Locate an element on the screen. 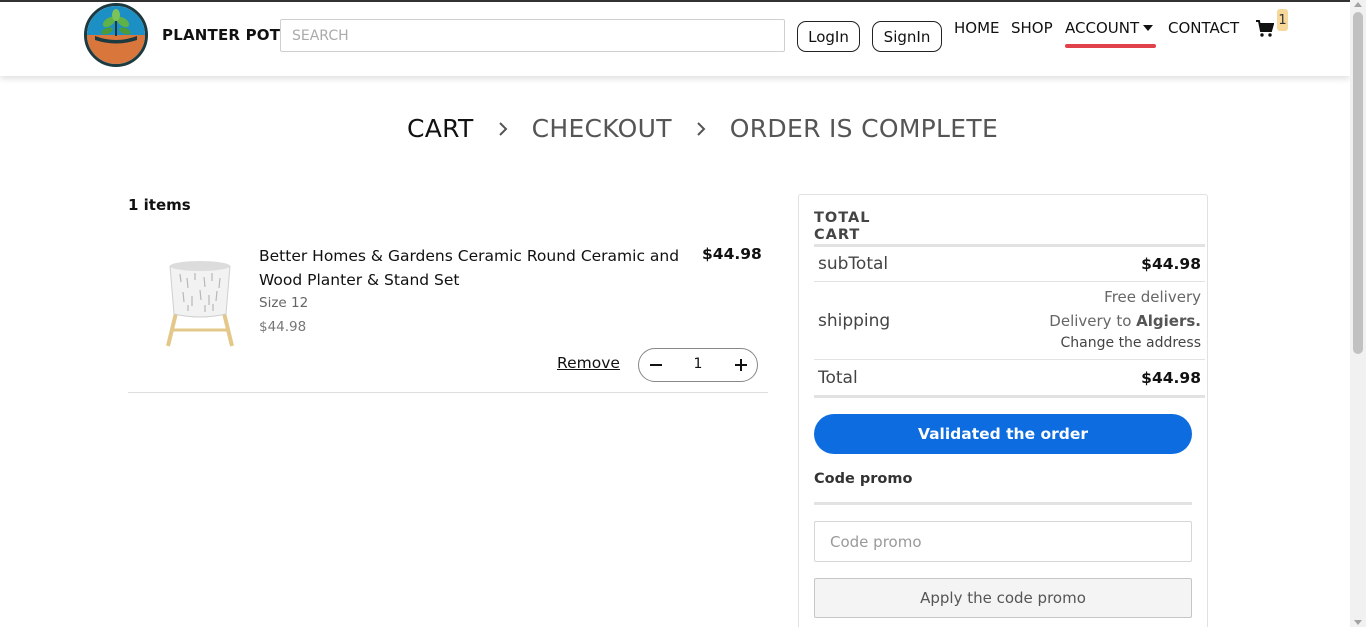 This screenshot has height=627, width=1366. nav-shop: SHOP is located at coordinates (1032, 28).